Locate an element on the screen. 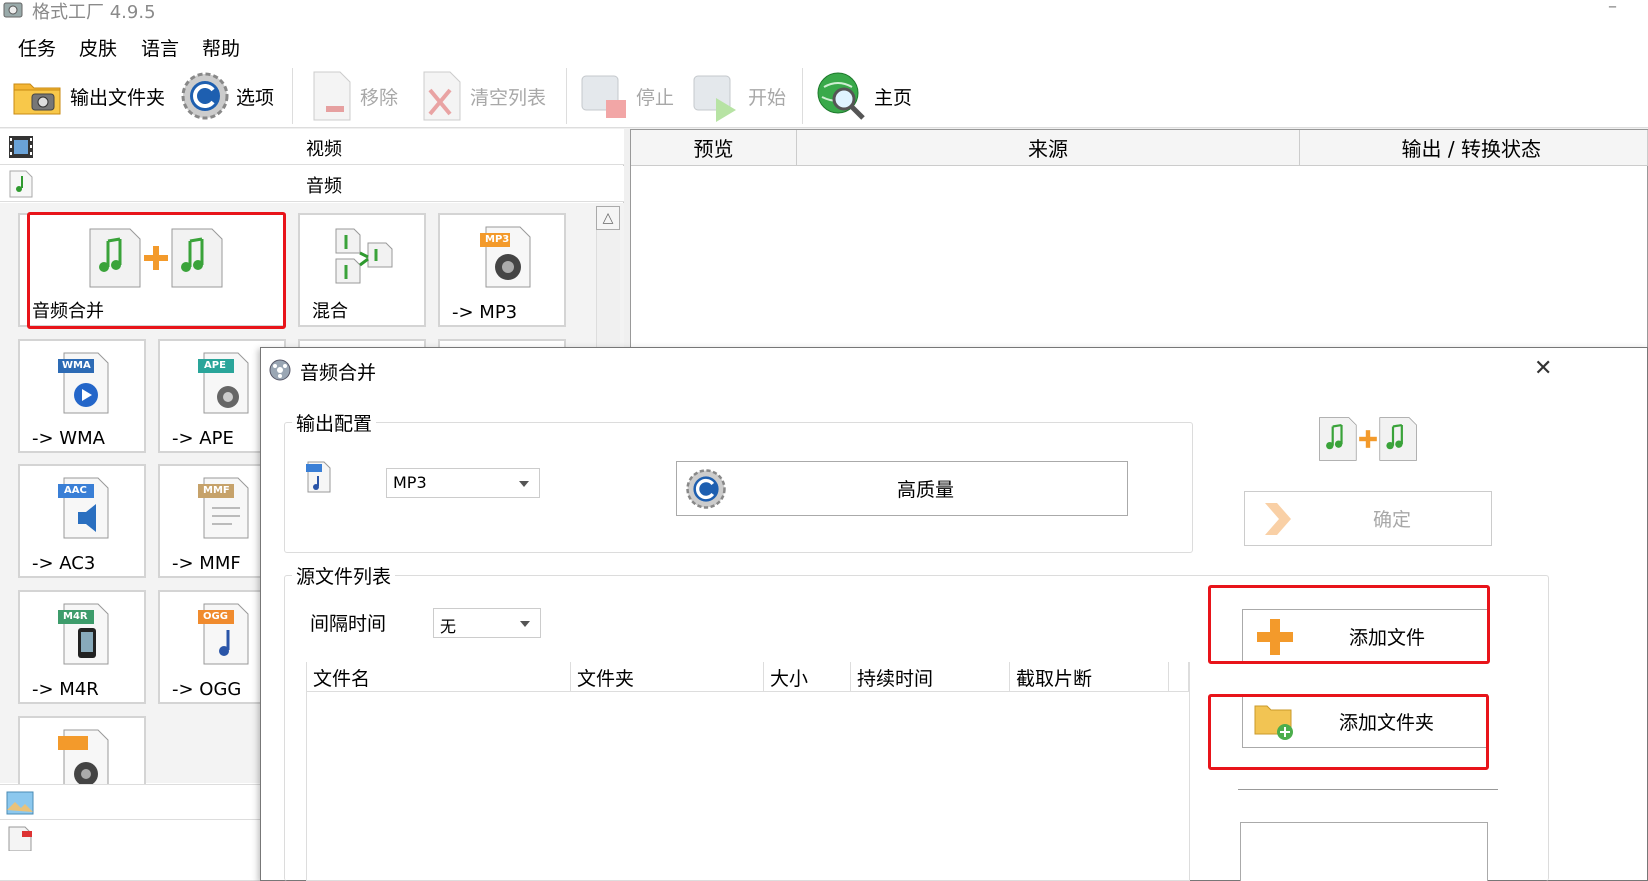  tile-to-m4r-label: -> M4R is located at coordinates (65, 689).